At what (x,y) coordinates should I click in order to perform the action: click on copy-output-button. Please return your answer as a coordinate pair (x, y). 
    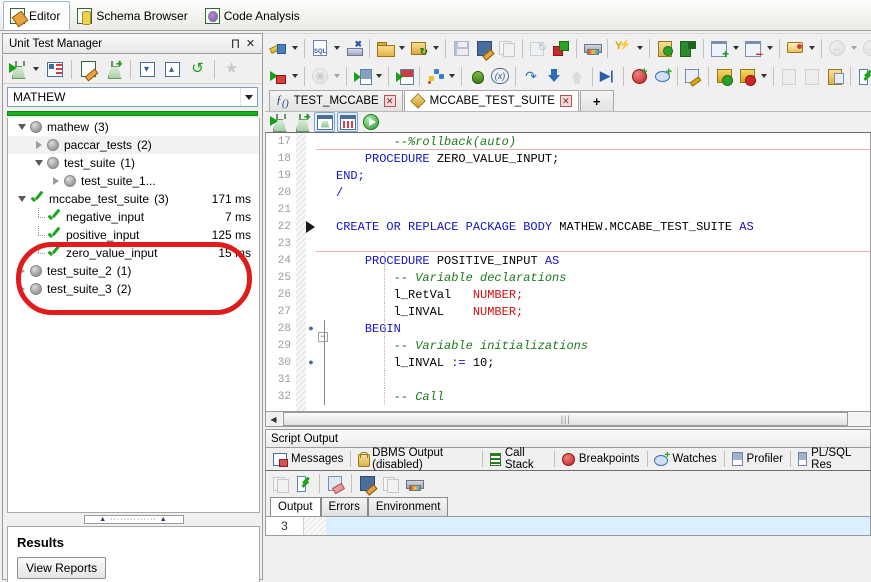
    Looking at the image, I should click on (280, 484).